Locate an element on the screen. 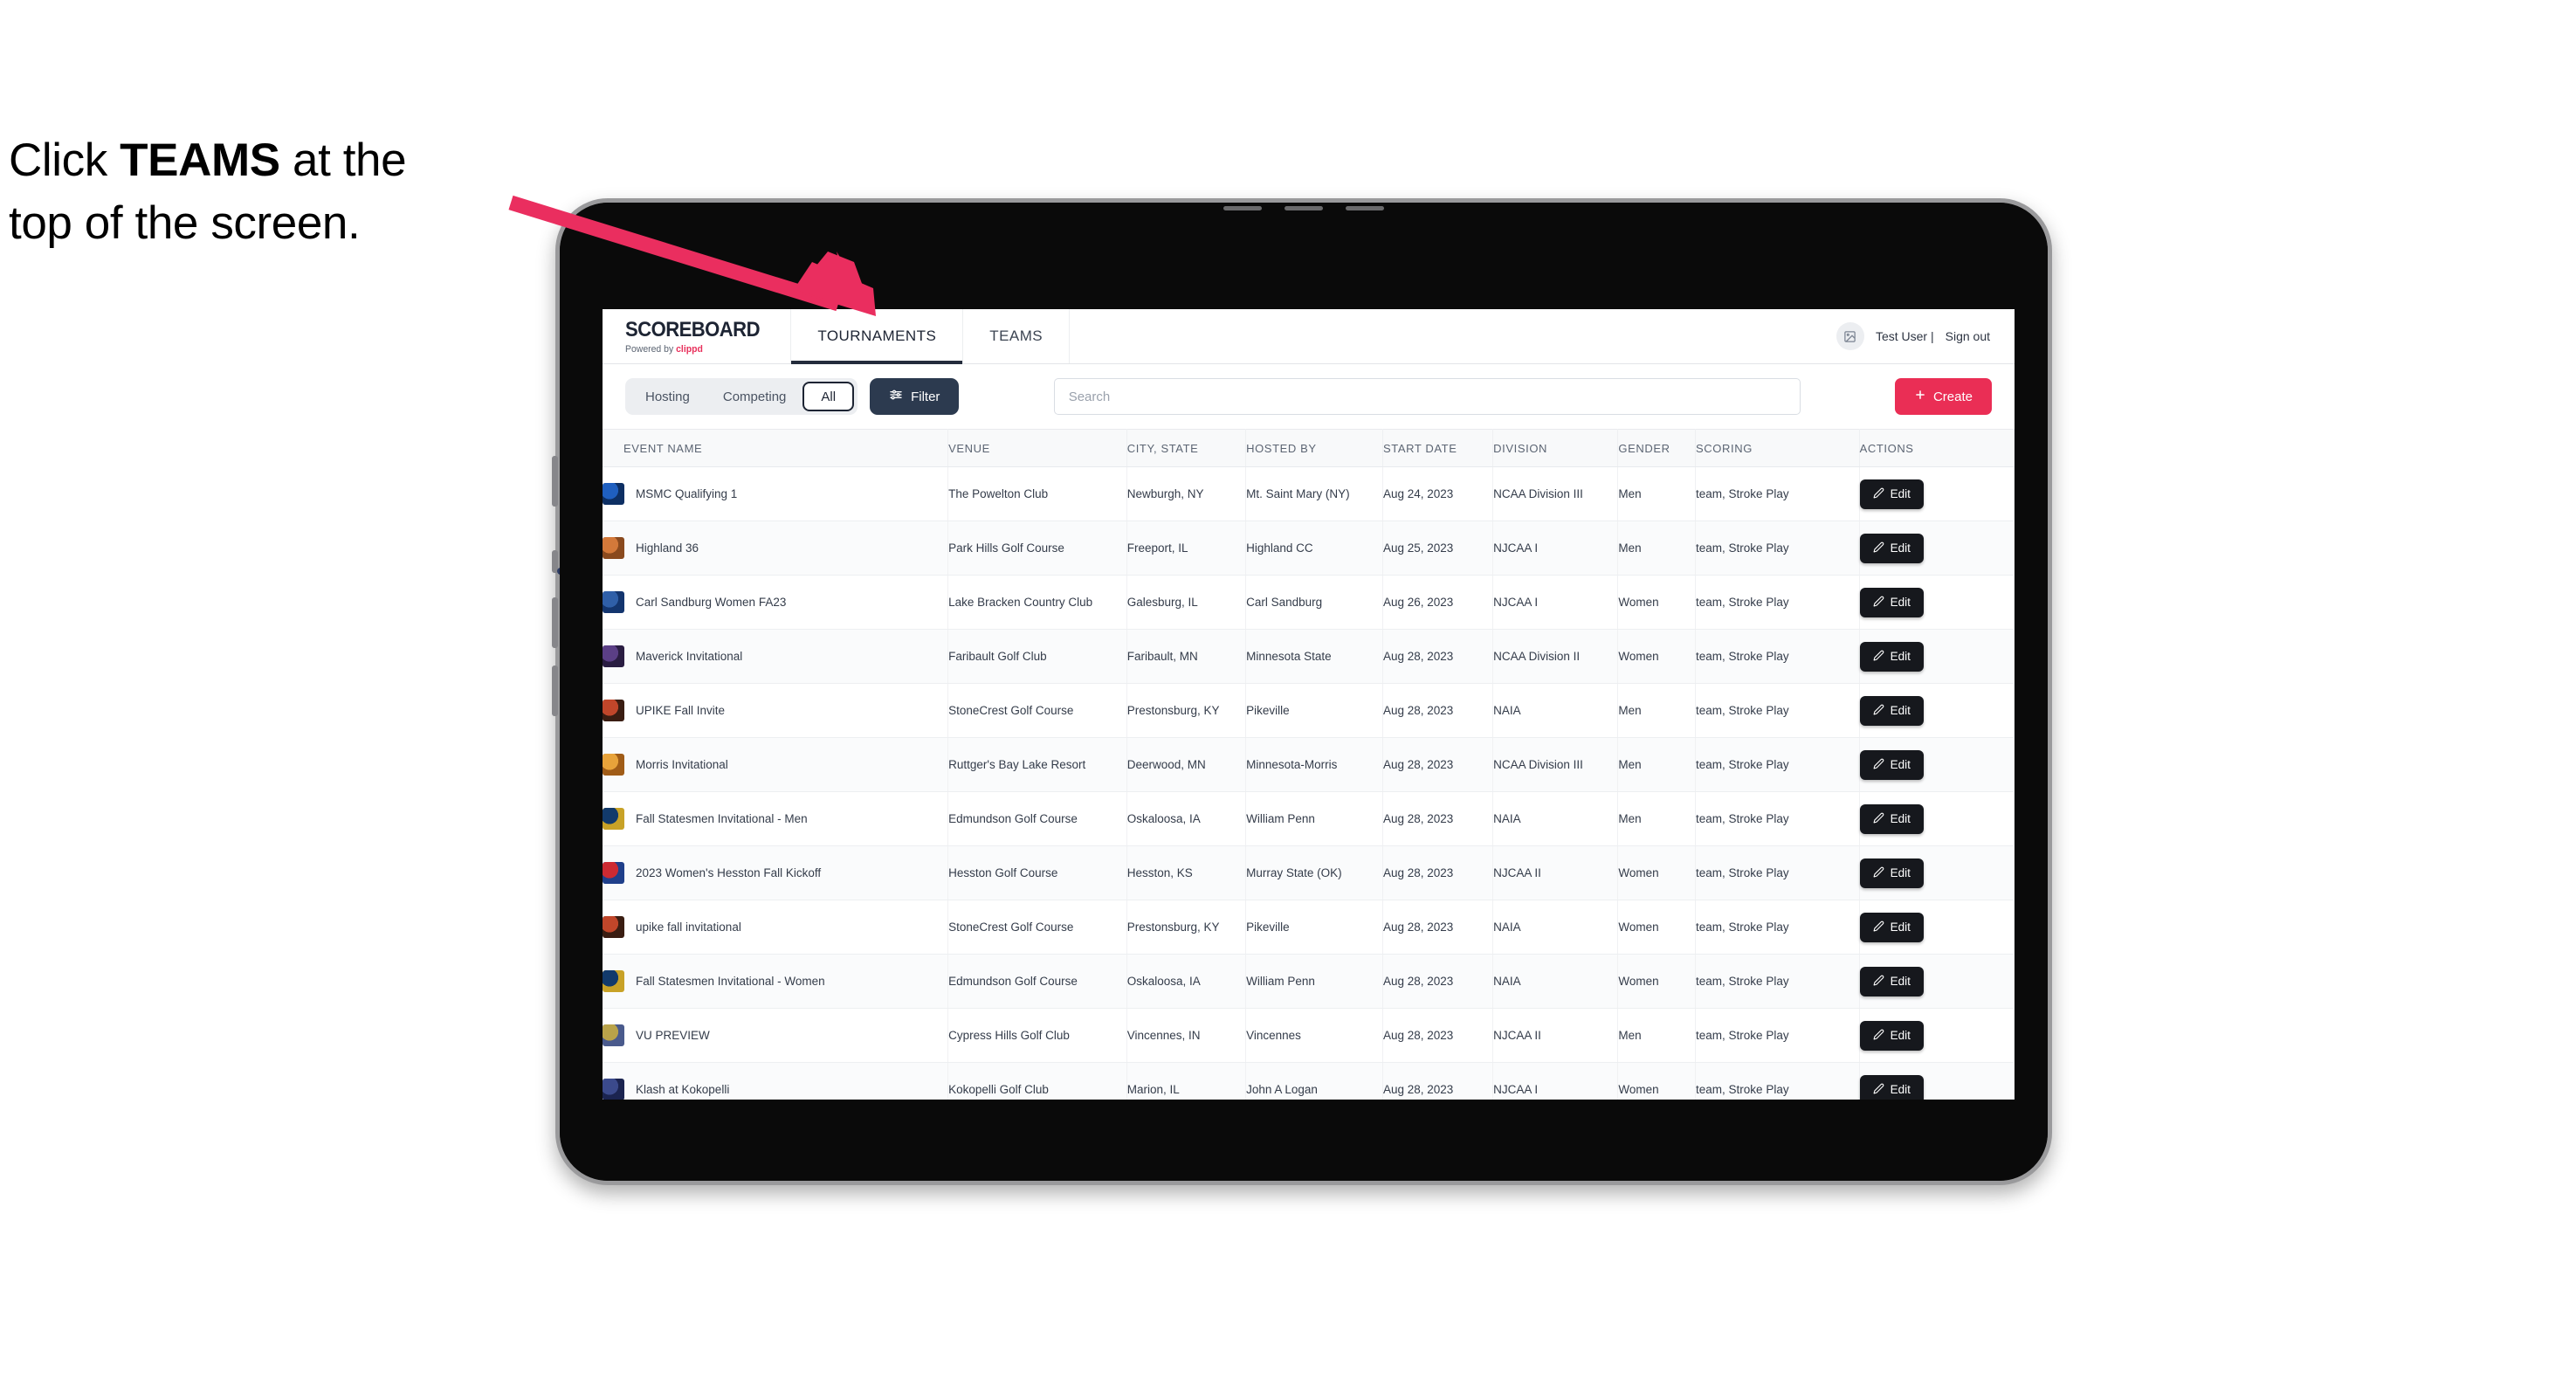 The height and width of the screenshot is (1386, 2576). column-header-city-state: CITY, STATE is located at coordinates (1186, 448).